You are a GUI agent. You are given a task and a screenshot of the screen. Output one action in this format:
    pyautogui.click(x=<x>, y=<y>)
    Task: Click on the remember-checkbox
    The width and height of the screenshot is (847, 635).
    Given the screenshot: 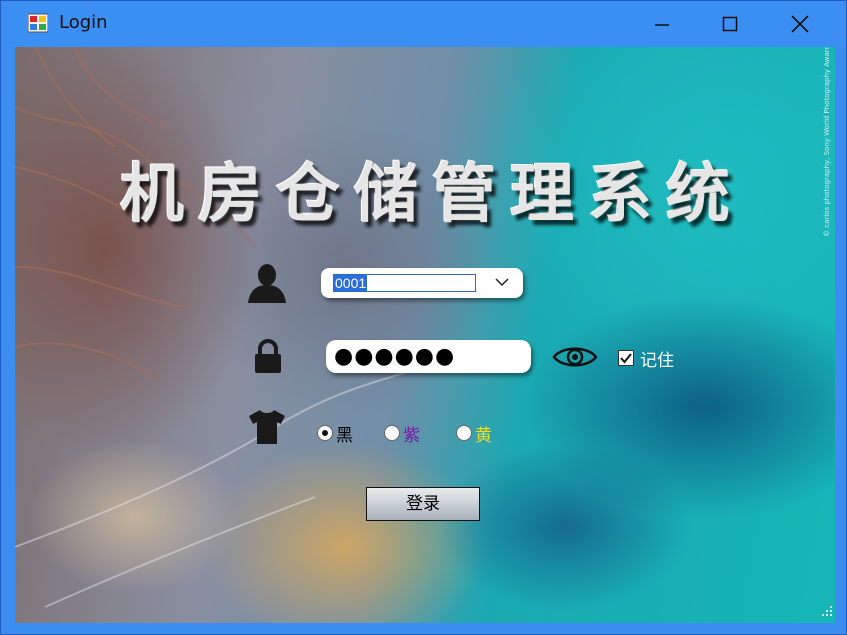 What is the action you would take?
    pyautogui.click(x=626, y=358)
    